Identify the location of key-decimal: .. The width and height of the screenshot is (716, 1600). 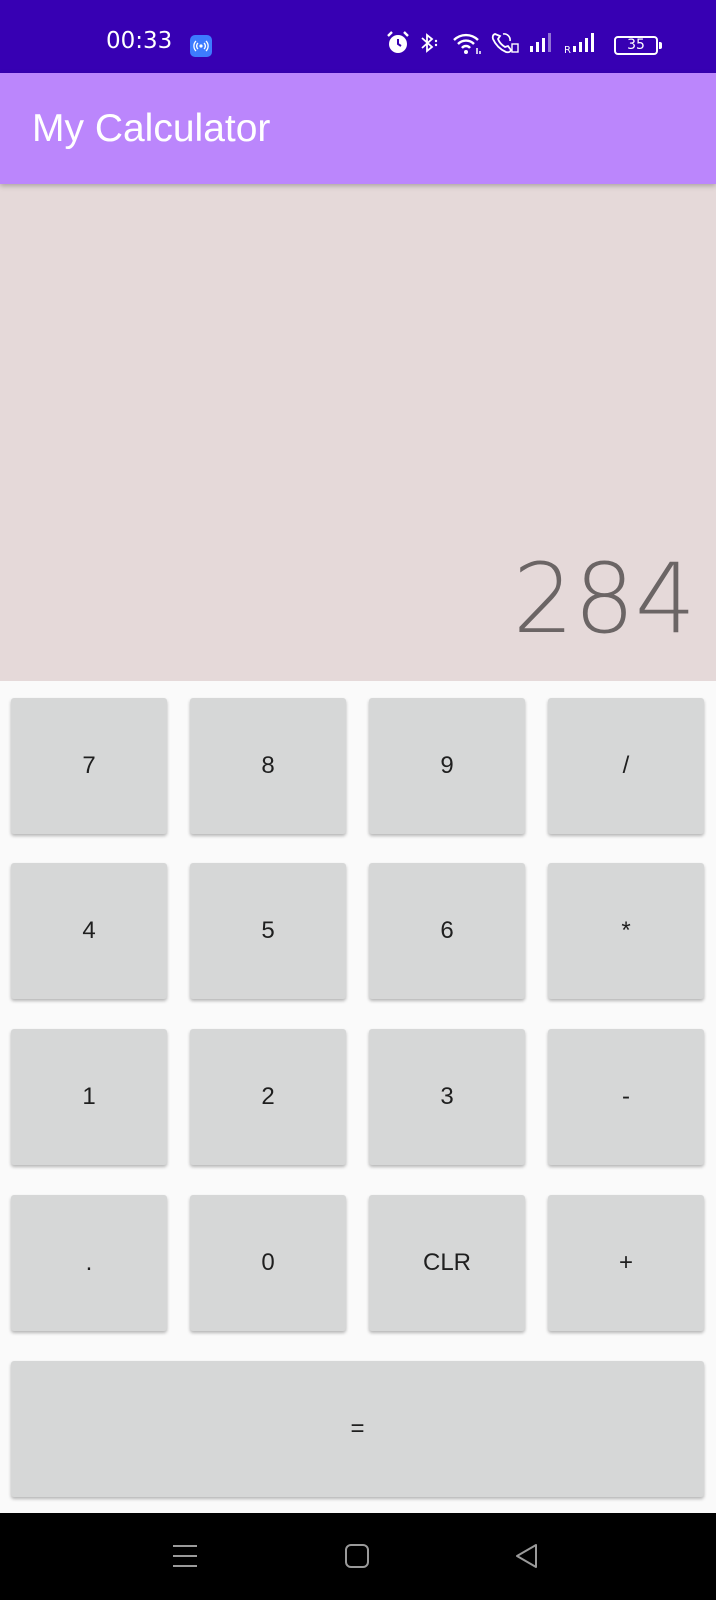
(89, 1263).